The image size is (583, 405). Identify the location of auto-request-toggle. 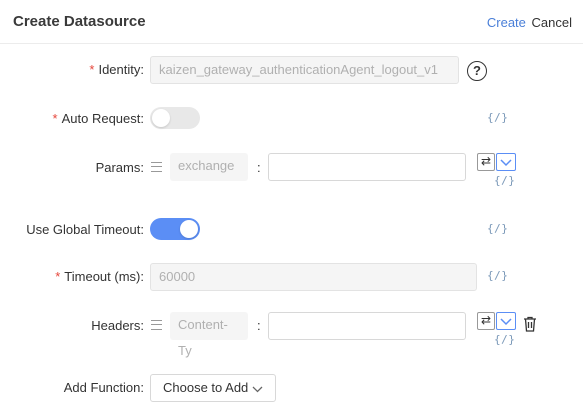
(175, 118).